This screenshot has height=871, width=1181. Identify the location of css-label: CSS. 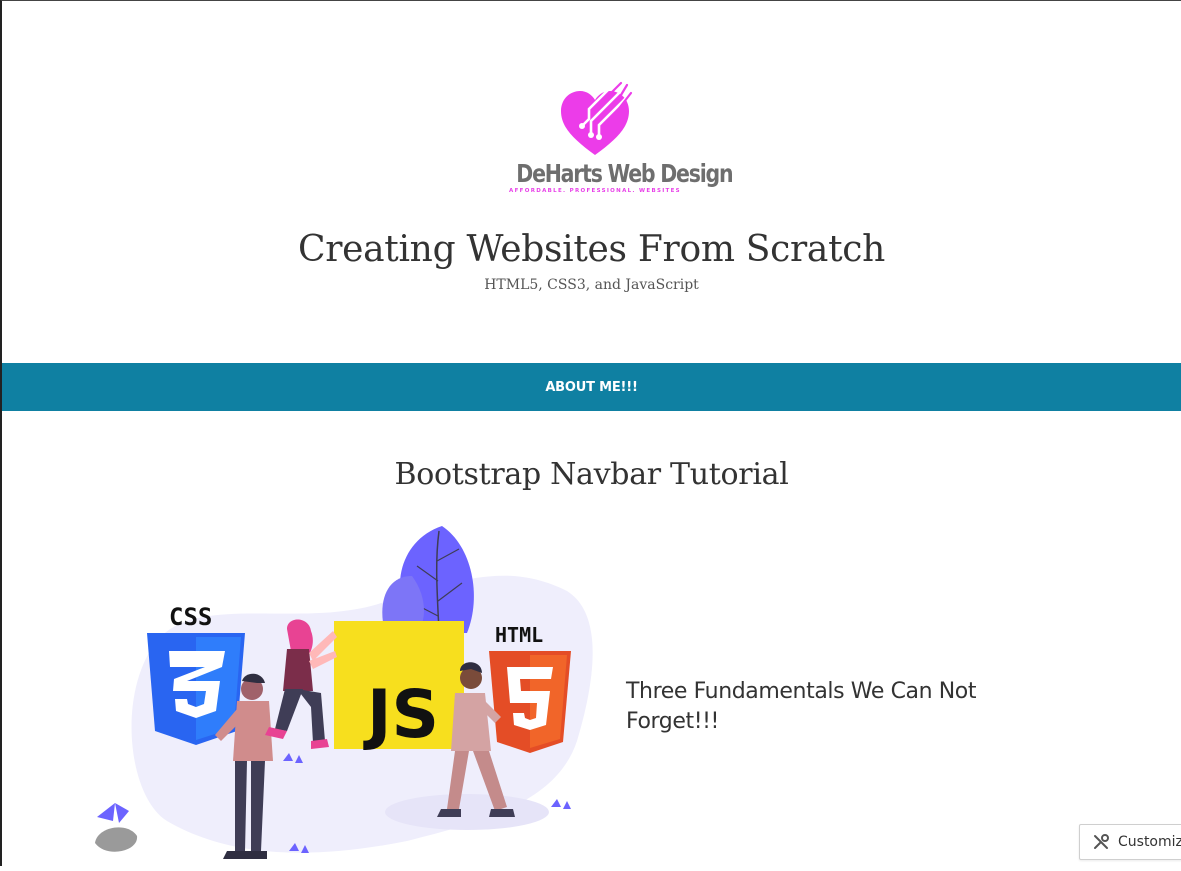
(190, 617).